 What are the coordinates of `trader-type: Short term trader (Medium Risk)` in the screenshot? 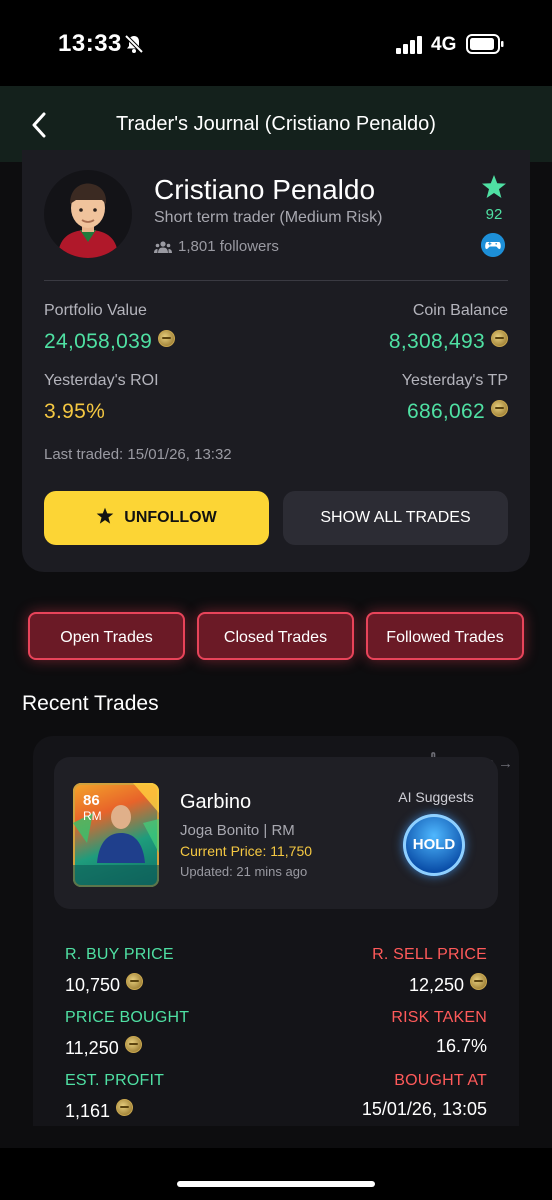 It's located at (268, 217).